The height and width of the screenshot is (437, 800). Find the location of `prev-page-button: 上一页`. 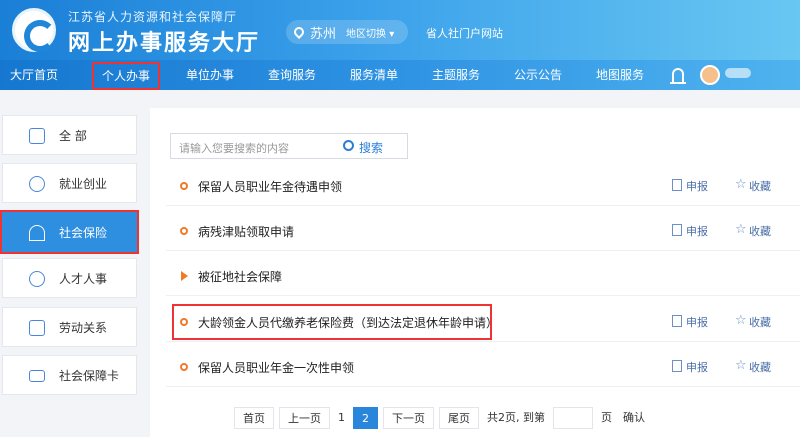

prev-page-button: 上一页 is located at coordinates (304, 418).